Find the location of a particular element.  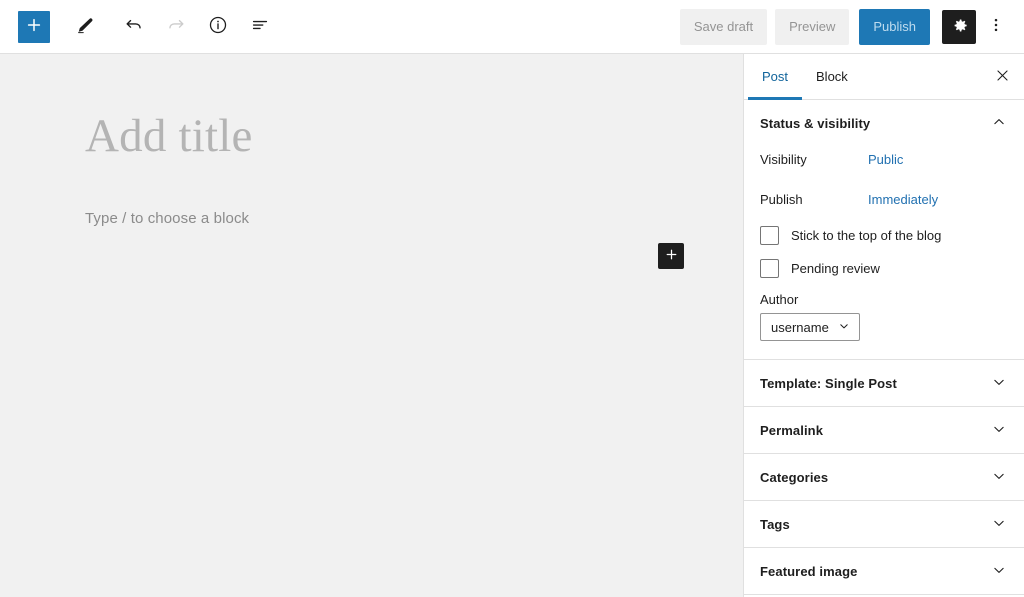

pending-review-checkbox is located at coordinates (769, 268).